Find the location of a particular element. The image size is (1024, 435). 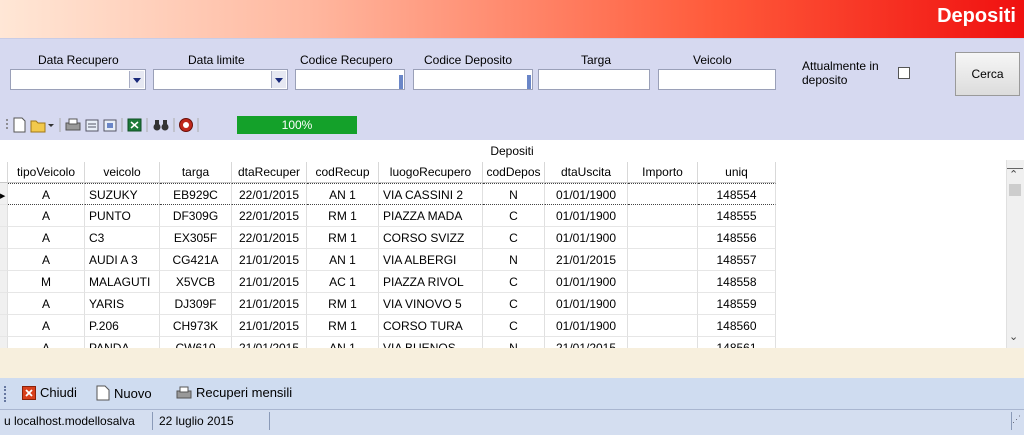

recuperi-mensili-button: Recuperi mensili is located at coordinates (234, 392).